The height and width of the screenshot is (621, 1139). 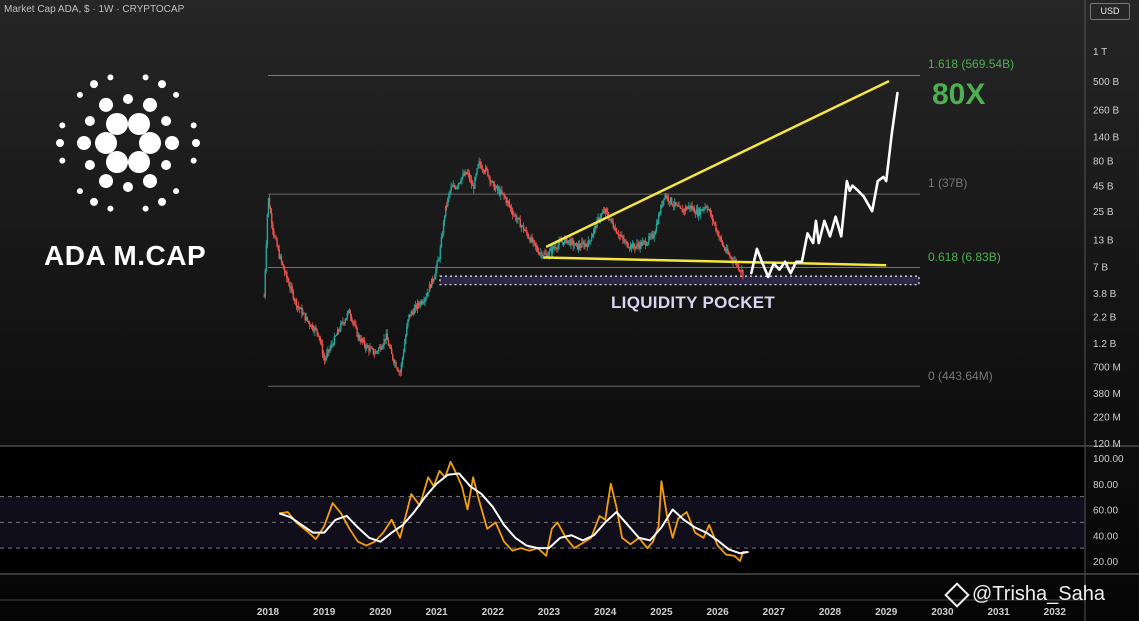 What do you see at coordinates (1107, 444) in the screenshot?
I see `y-tick-label: 120 M` at bounding box center [1107, 444].